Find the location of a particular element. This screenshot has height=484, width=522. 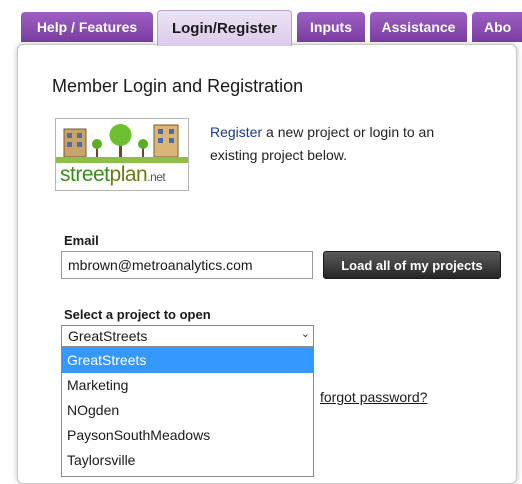

tab-help-features: Help / Features is located at coordinates (87, 27).